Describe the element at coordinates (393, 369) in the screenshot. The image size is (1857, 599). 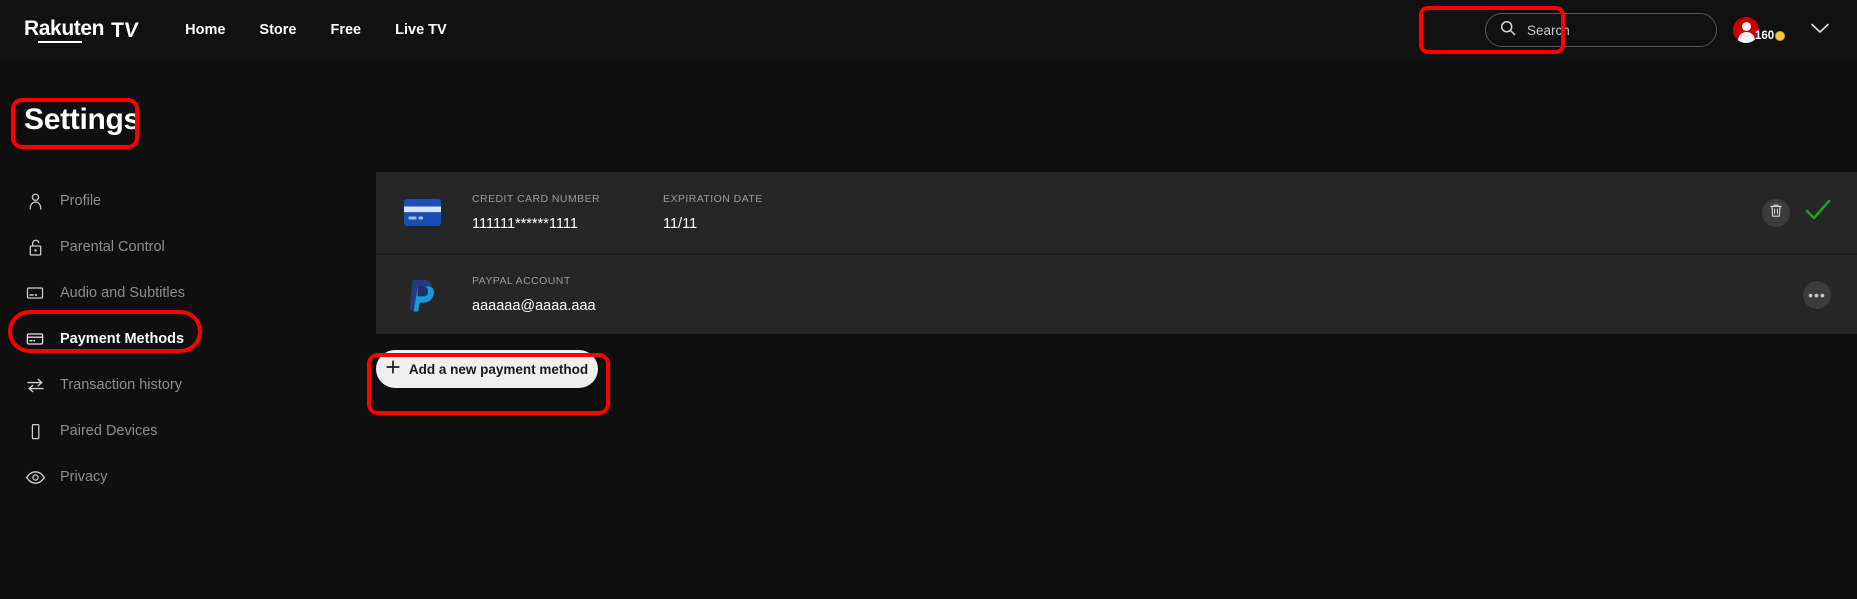
I see `plus-icon` at that location.